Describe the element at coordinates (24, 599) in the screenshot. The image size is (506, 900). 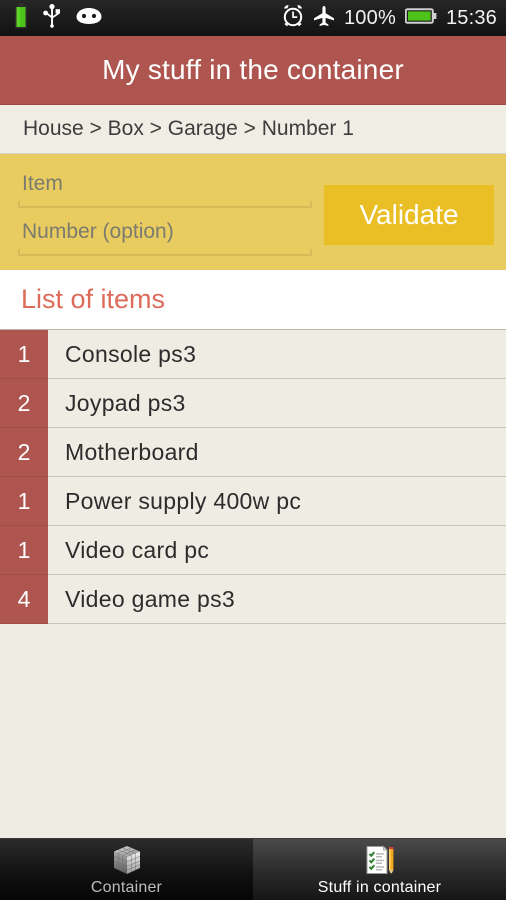
I see `list-item-quantity: 4` at that location.